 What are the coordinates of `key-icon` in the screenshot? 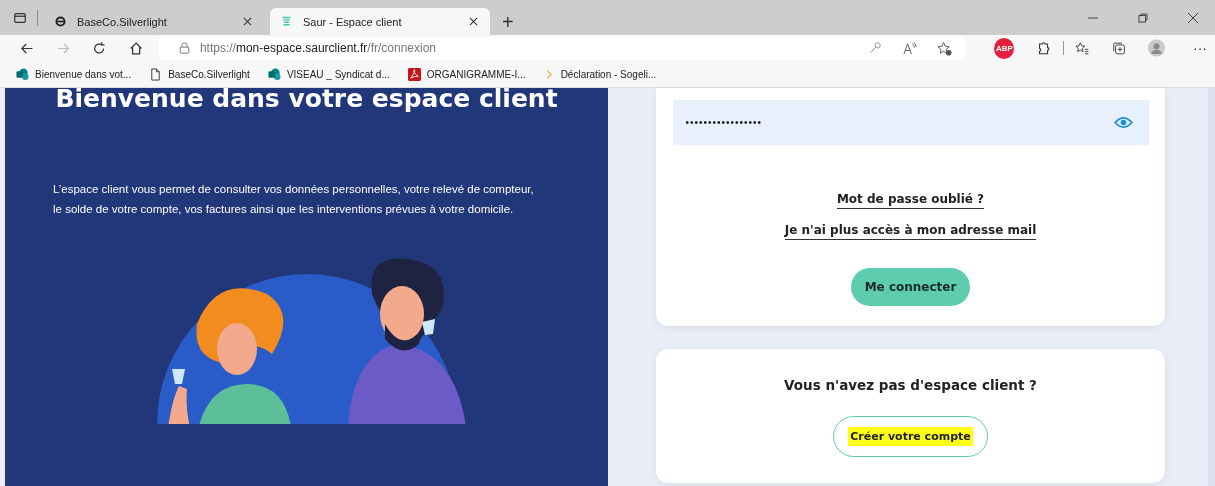 It's located at (875, 48).